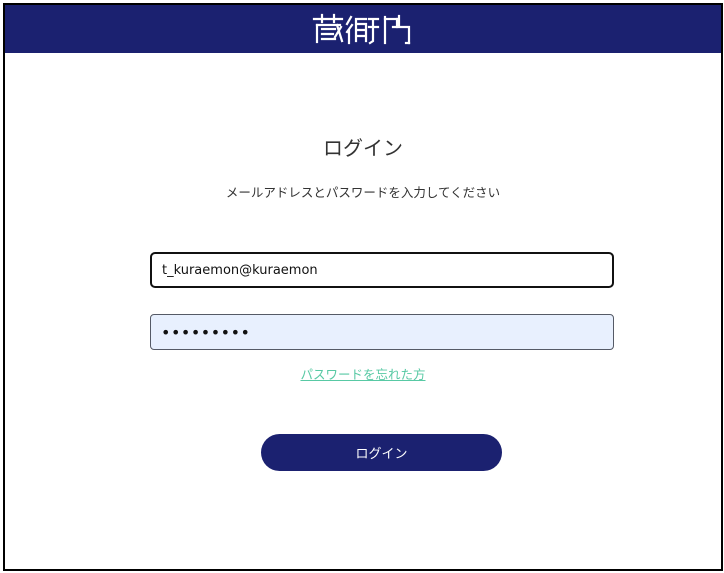 The image size is (724, 573). Describe the element at coordinates (382, 270) in the screenshot. I see `email-field` at that location.